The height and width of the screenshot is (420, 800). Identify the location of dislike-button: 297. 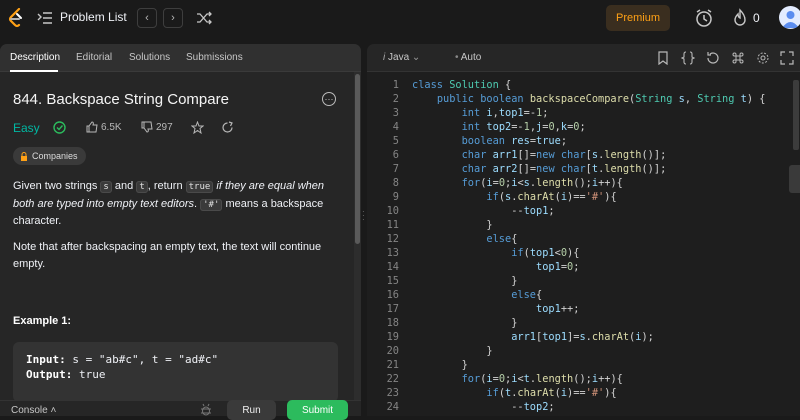
(157, 127).